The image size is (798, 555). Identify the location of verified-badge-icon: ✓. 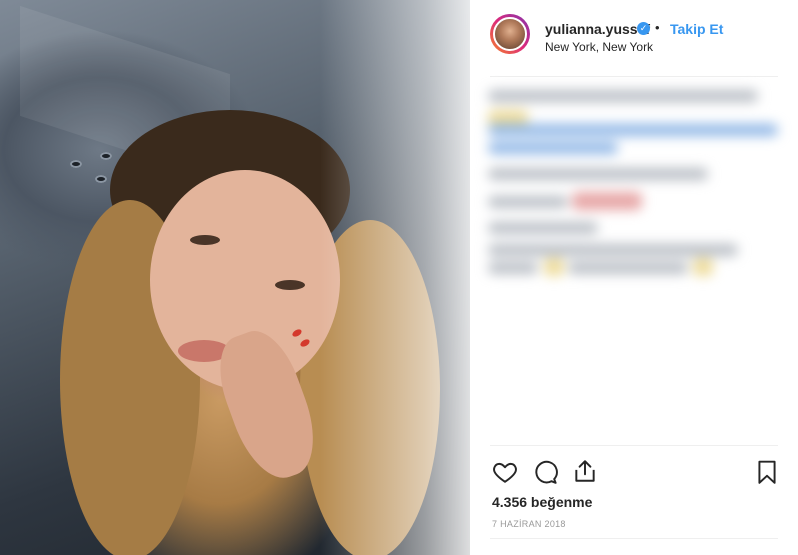
(643, 28).